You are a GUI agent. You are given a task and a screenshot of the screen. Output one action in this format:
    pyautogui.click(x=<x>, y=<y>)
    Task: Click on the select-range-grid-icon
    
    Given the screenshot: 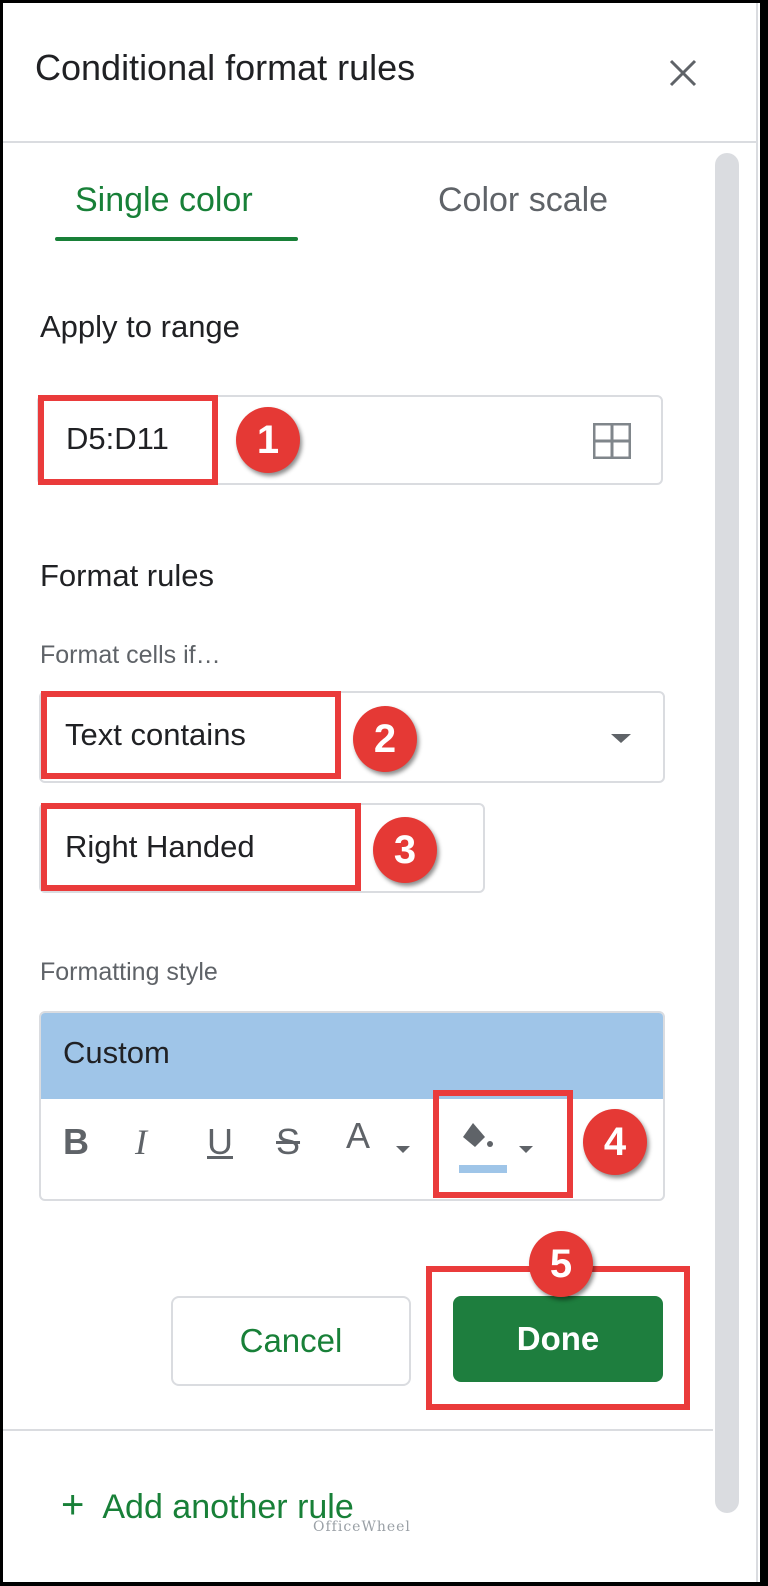 What is the action you would take?
    pyautogui.click(x=612, y=441)
    